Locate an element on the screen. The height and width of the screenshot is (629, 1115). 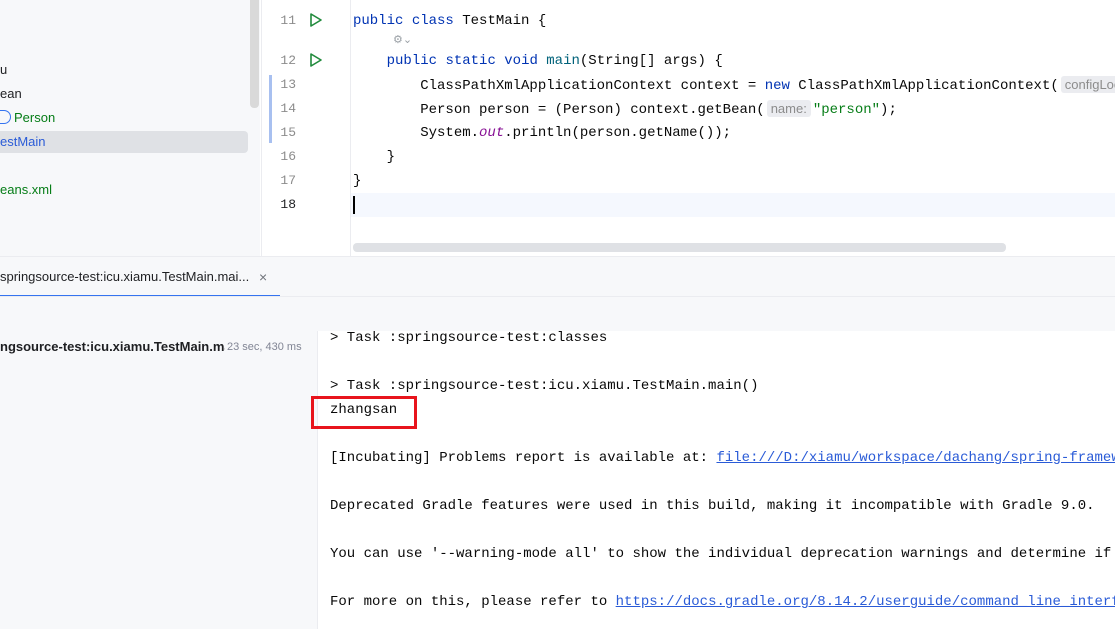
current-line-highlight is located at coordinates (688, 205).